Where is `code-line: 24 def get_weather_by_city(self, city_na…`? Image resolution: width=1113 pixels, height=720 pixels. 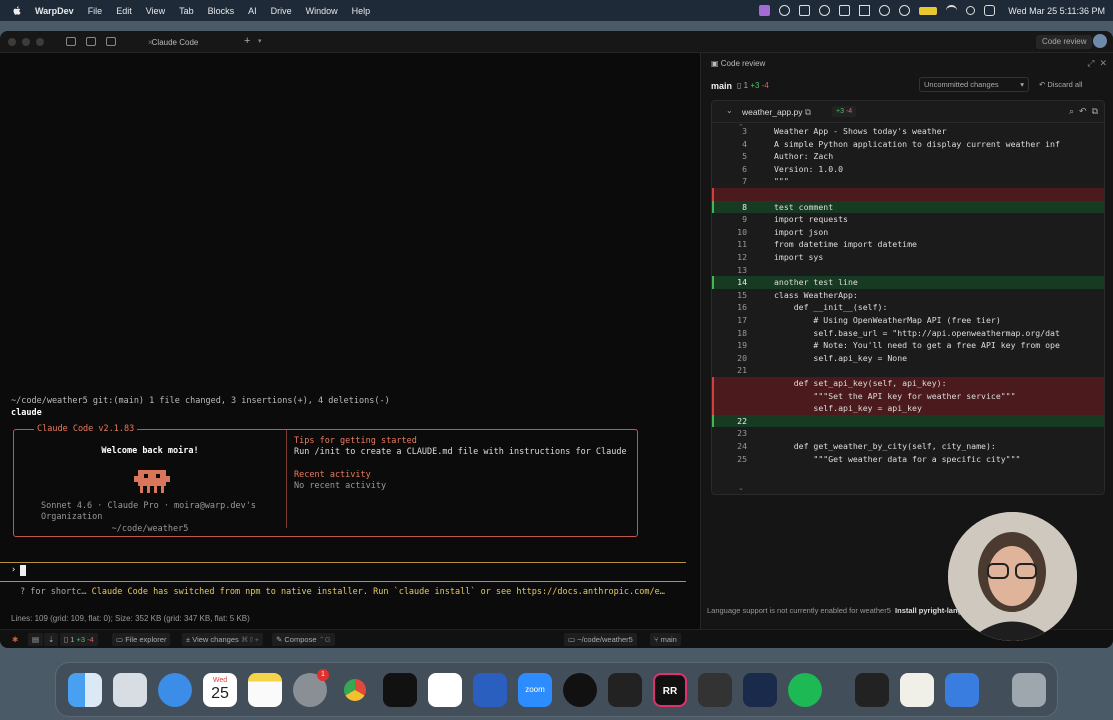
code-line: 24 def get_weather_by_city(self, city_na… is located at coordinates (908, 446).